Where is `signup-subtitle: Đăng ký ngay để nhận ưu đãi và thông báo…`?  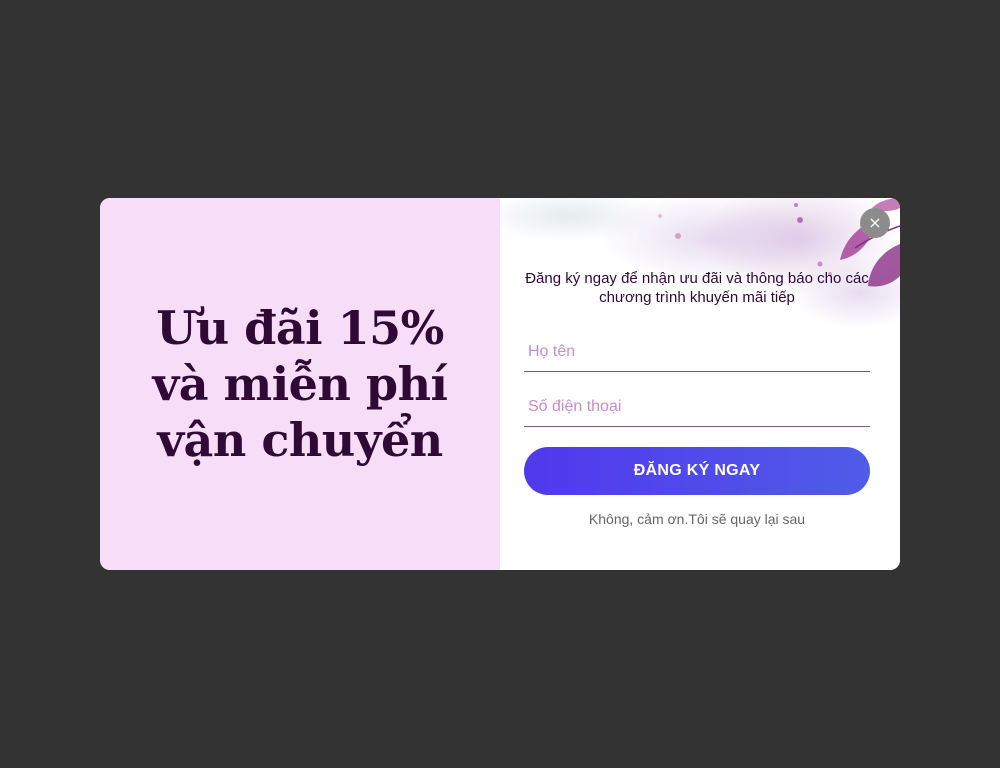
signup-subtitle: Đăng ký ngay để nhận ưu đãi và thông báo… is located at coordinates (697, 288).